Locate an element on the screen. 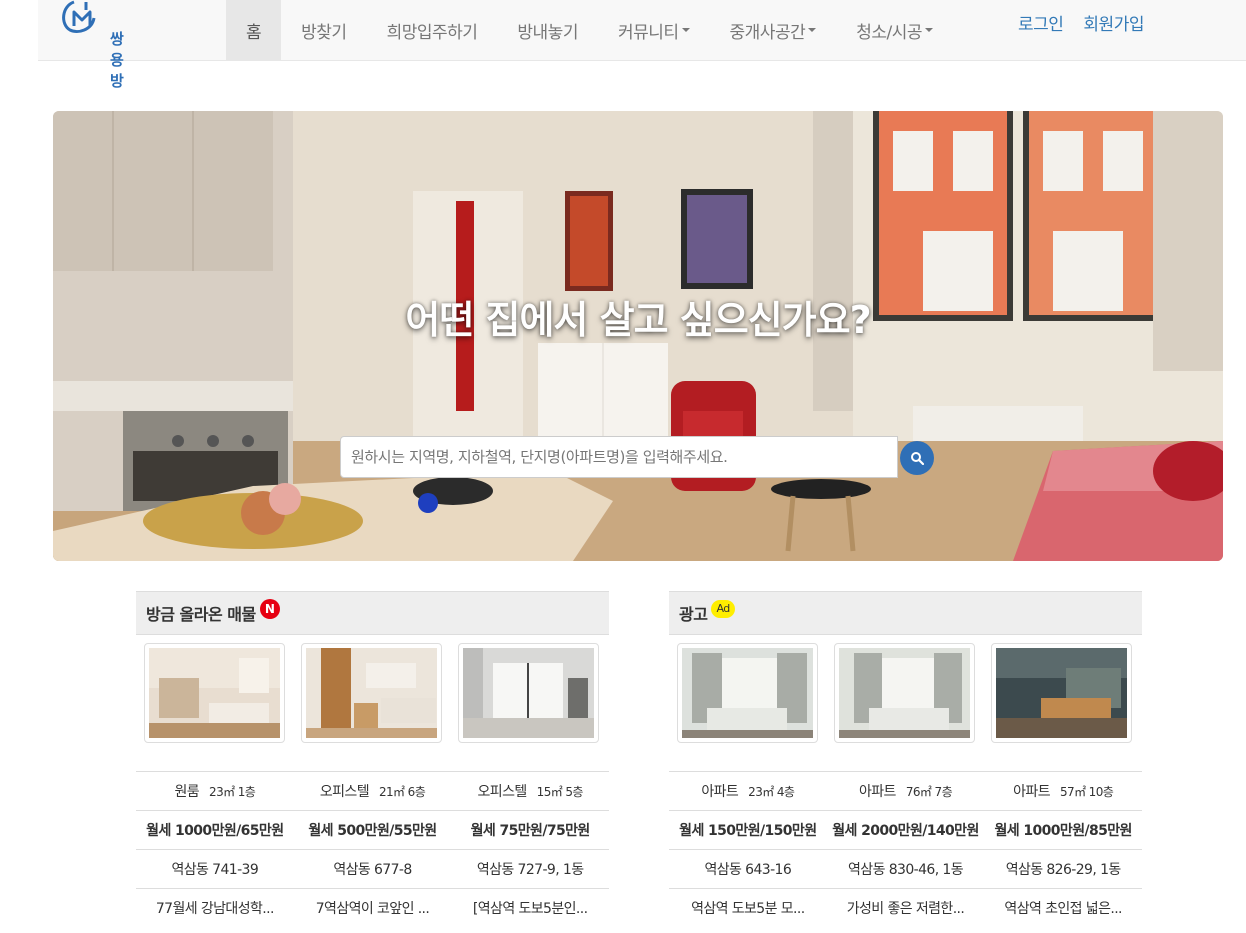  listing-type-cell: 오피스텔 15㎡ 5층 is located at coordinates (530, 791).